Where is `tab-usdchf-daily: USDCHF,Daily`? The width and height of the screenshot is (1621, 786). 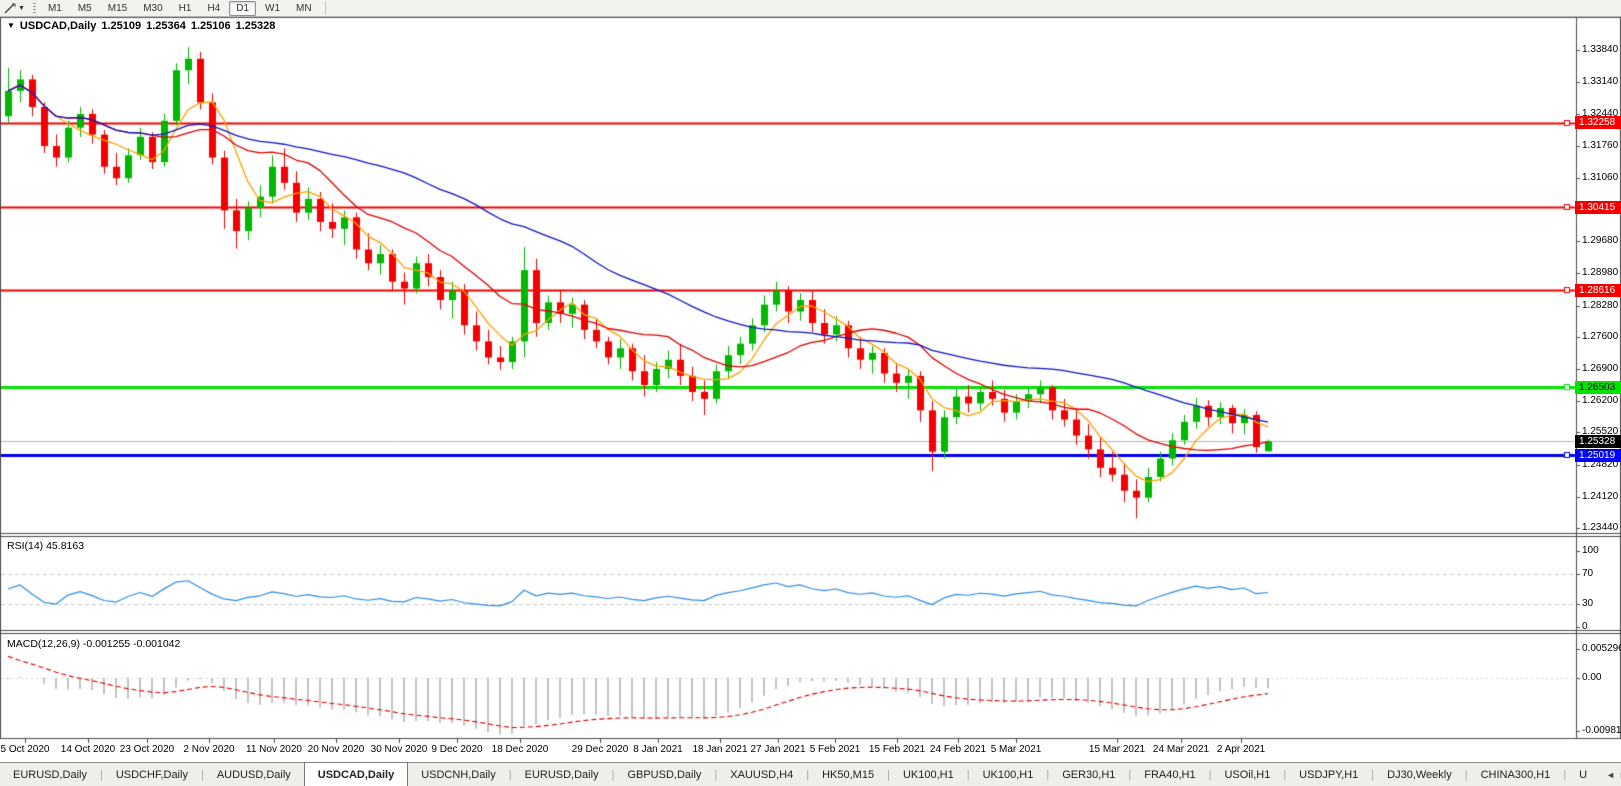 tab-usdchf-daily: USDCHF,Daily is located at coordinates (152, 774).